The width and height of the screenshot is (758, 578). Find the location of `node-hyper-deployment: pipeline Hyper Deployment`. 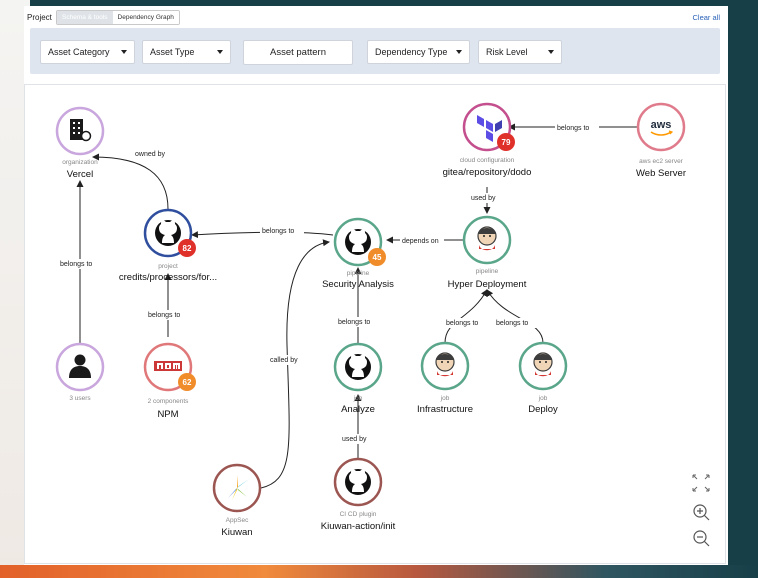

node-hyper-deployment: pipeline Hyper Deployment is located at coordinates (487, 252).